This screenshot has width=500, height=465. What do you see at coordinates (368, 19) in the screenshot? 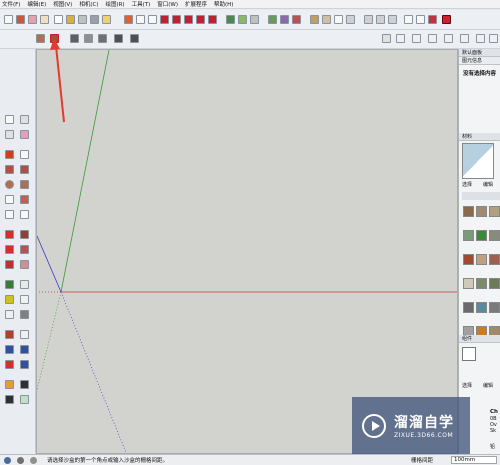
I see `layers-icon` at bounding box center [368, 19].